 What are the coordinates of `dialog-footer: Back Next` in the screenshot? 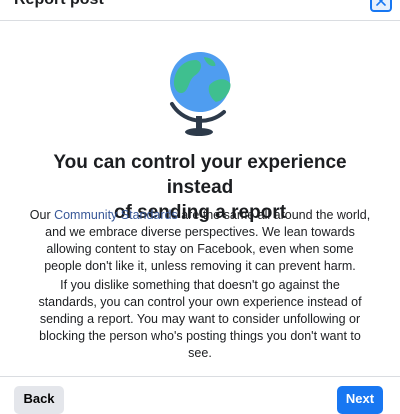 It's located at (200, 395).